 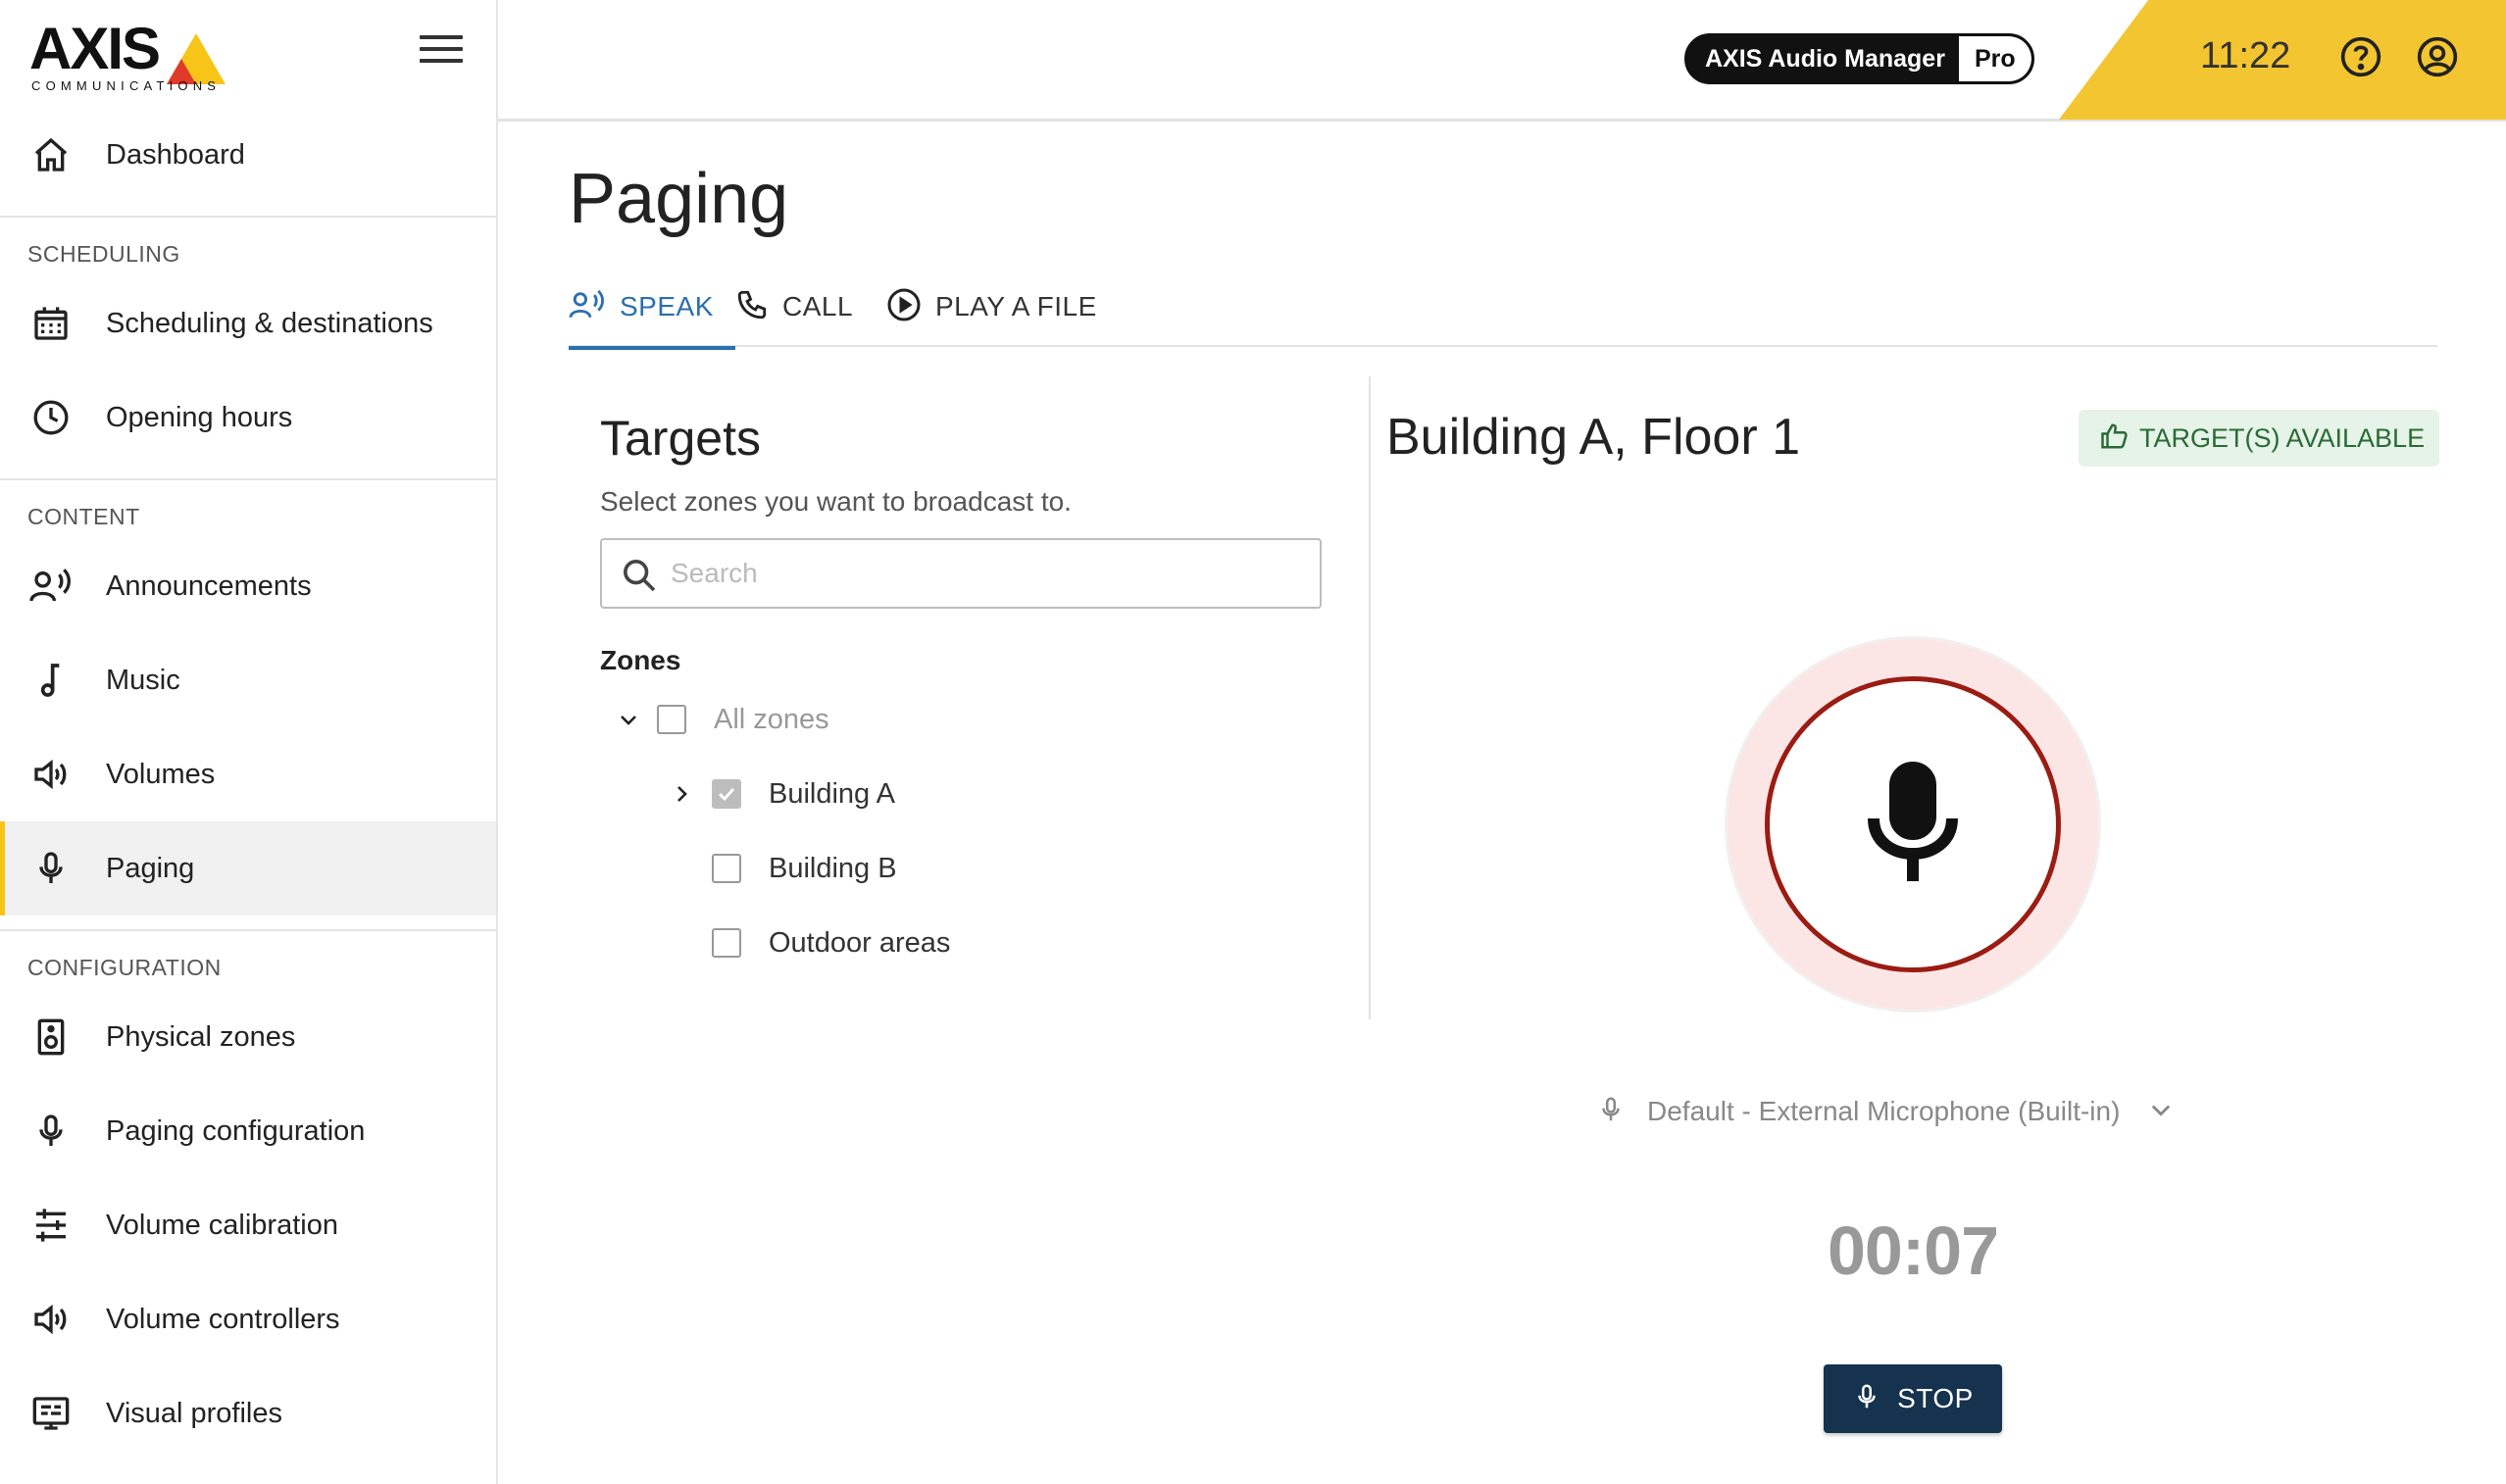 I want to click on speaking-person-icon, so click(x=51, y=586).